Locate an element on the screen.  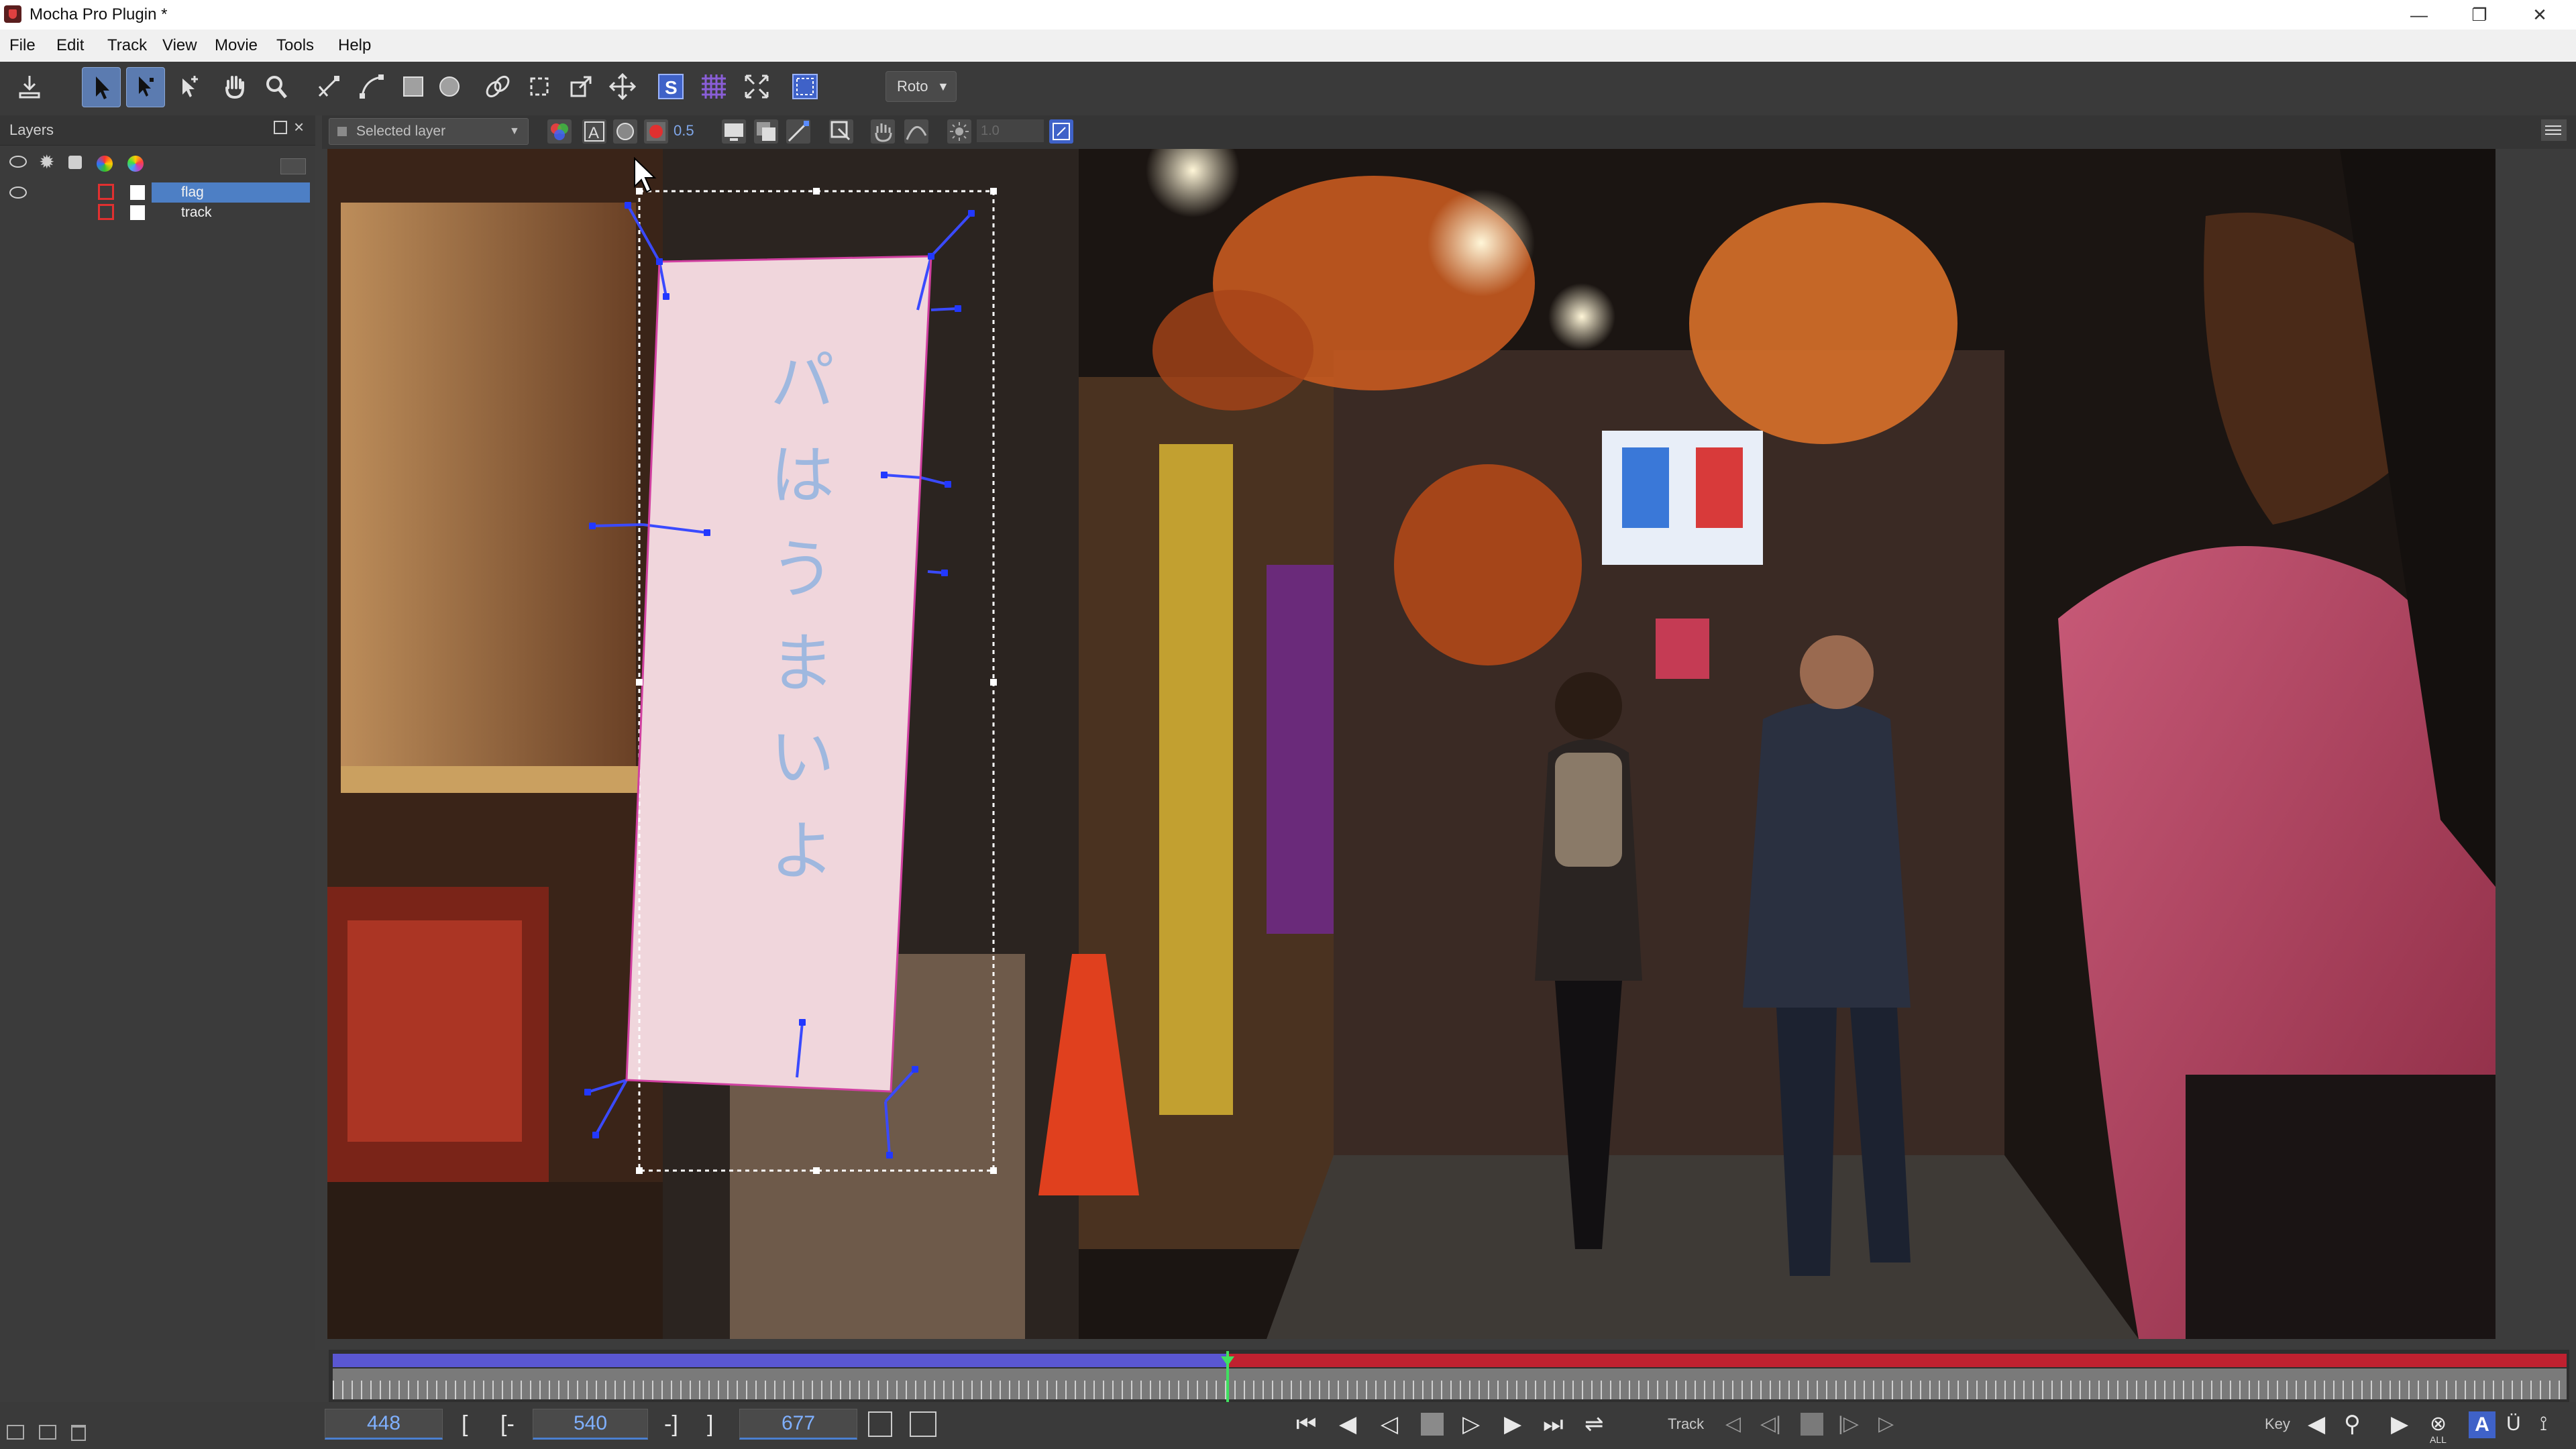
timeline-ruler is located at coordinates (1450, 1383).